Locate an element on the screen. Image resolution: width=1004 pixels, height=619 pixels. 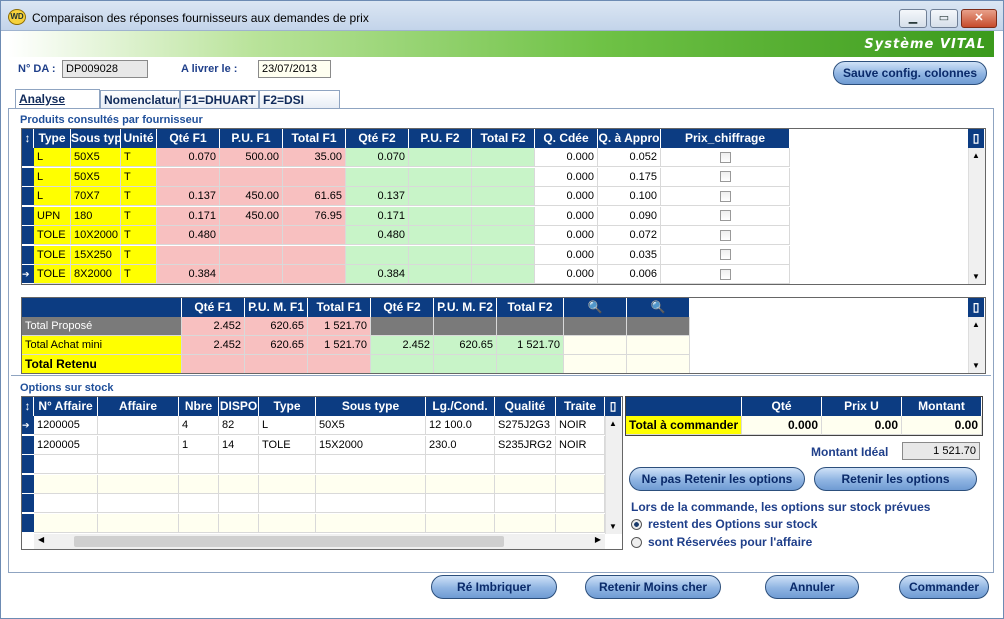
totals-col-header: P.U. M. F1 is located at coordinates (276, 307).